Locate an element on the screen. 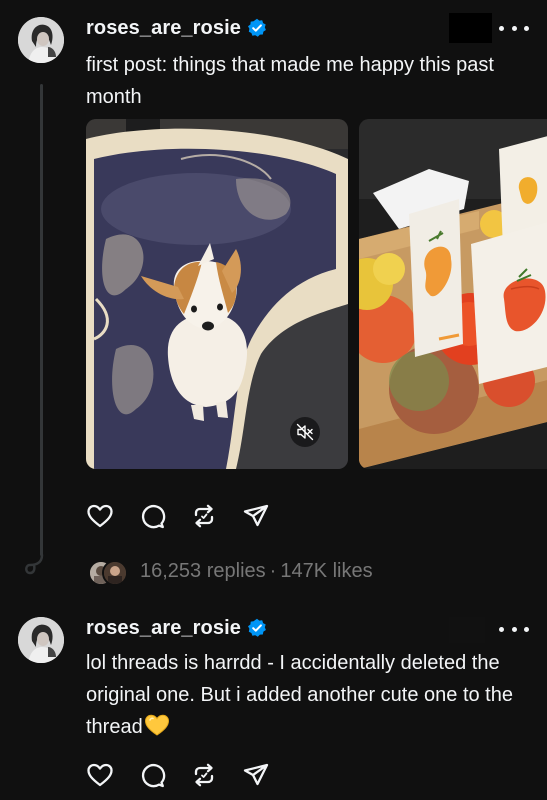  replier-avatars is located at coordinates (107, 572).